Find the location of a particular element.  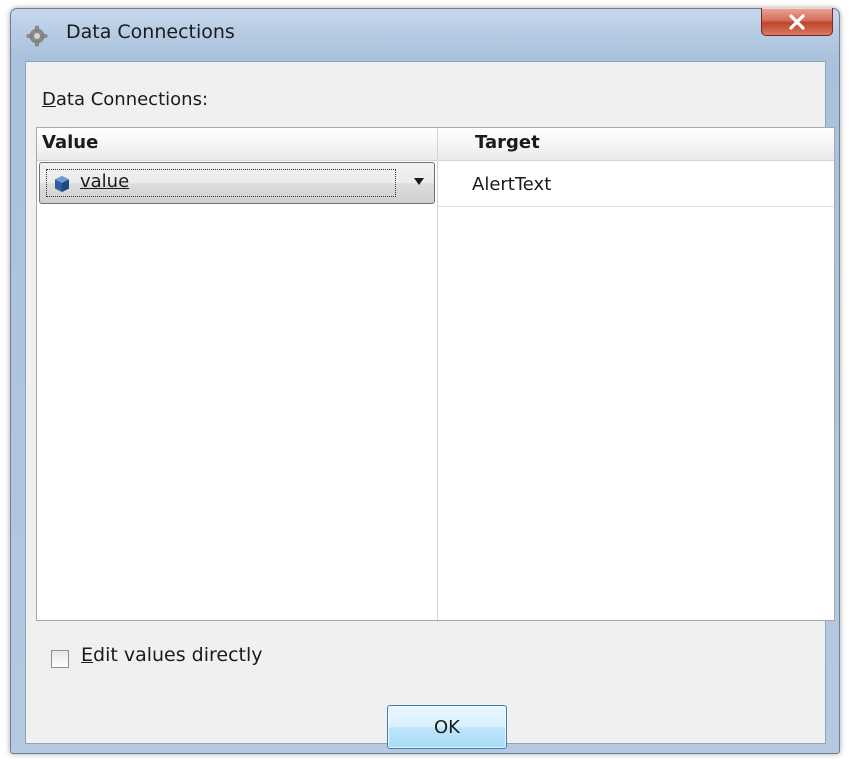

row-separator is located at coordinates (636, 206).